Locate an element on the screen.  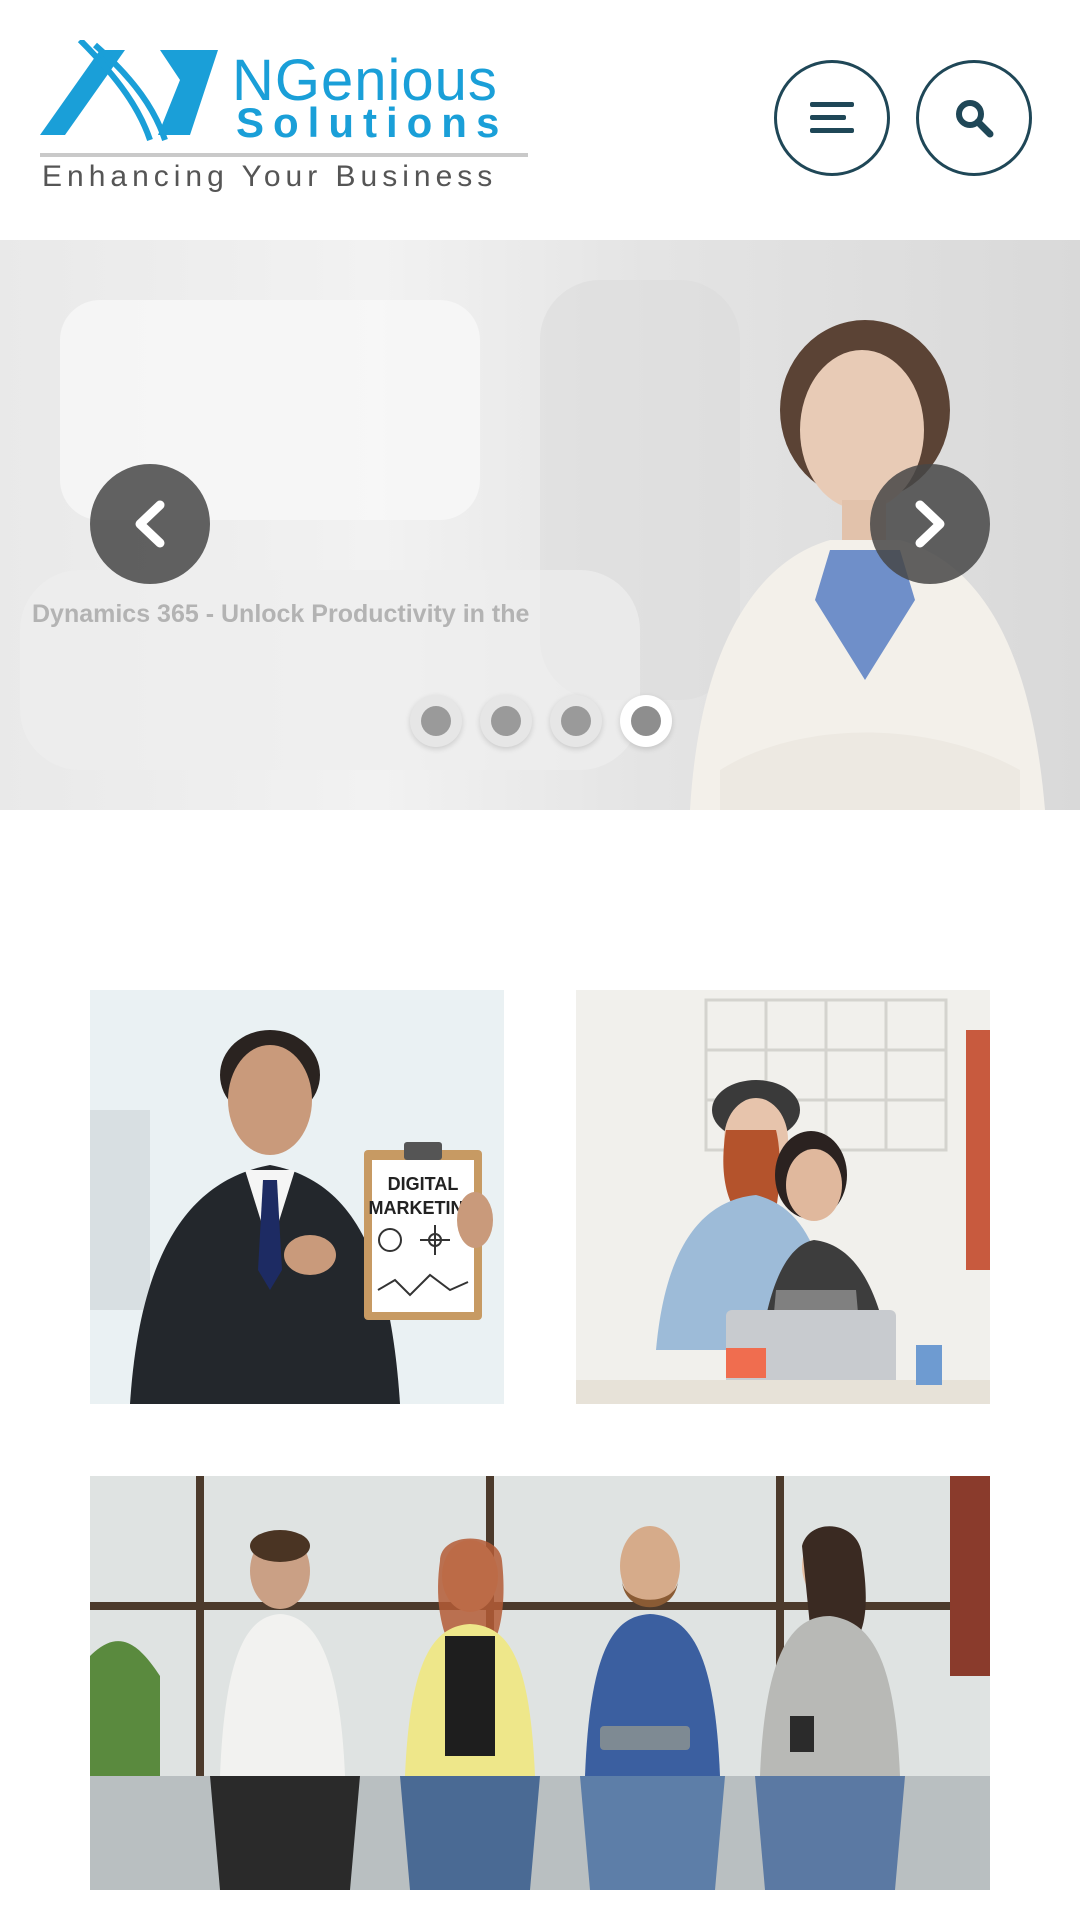
search-button is located at coordinates (974, 118).